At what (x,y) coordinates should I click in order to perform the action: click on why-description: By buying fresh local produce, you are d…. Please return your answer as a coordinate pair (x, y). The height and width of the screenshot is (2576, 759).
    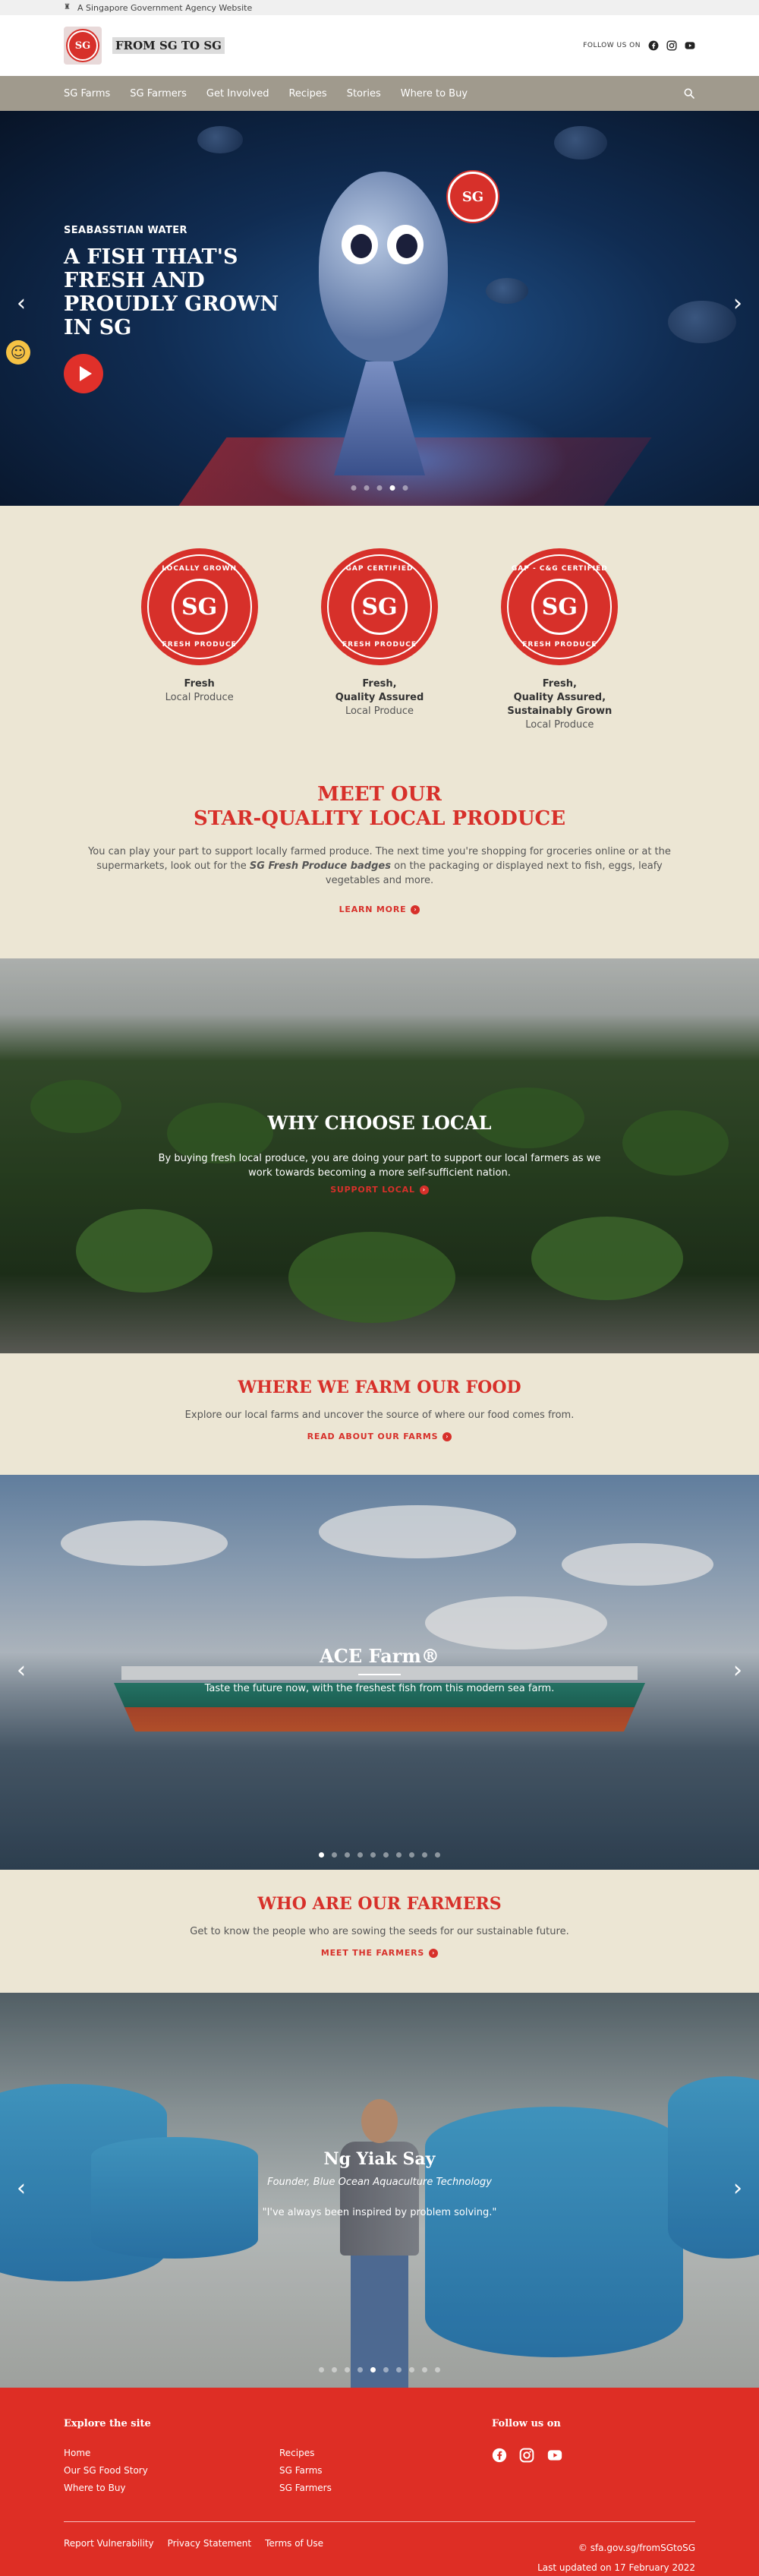
    Looking at the image, I should click on (379, 1166).